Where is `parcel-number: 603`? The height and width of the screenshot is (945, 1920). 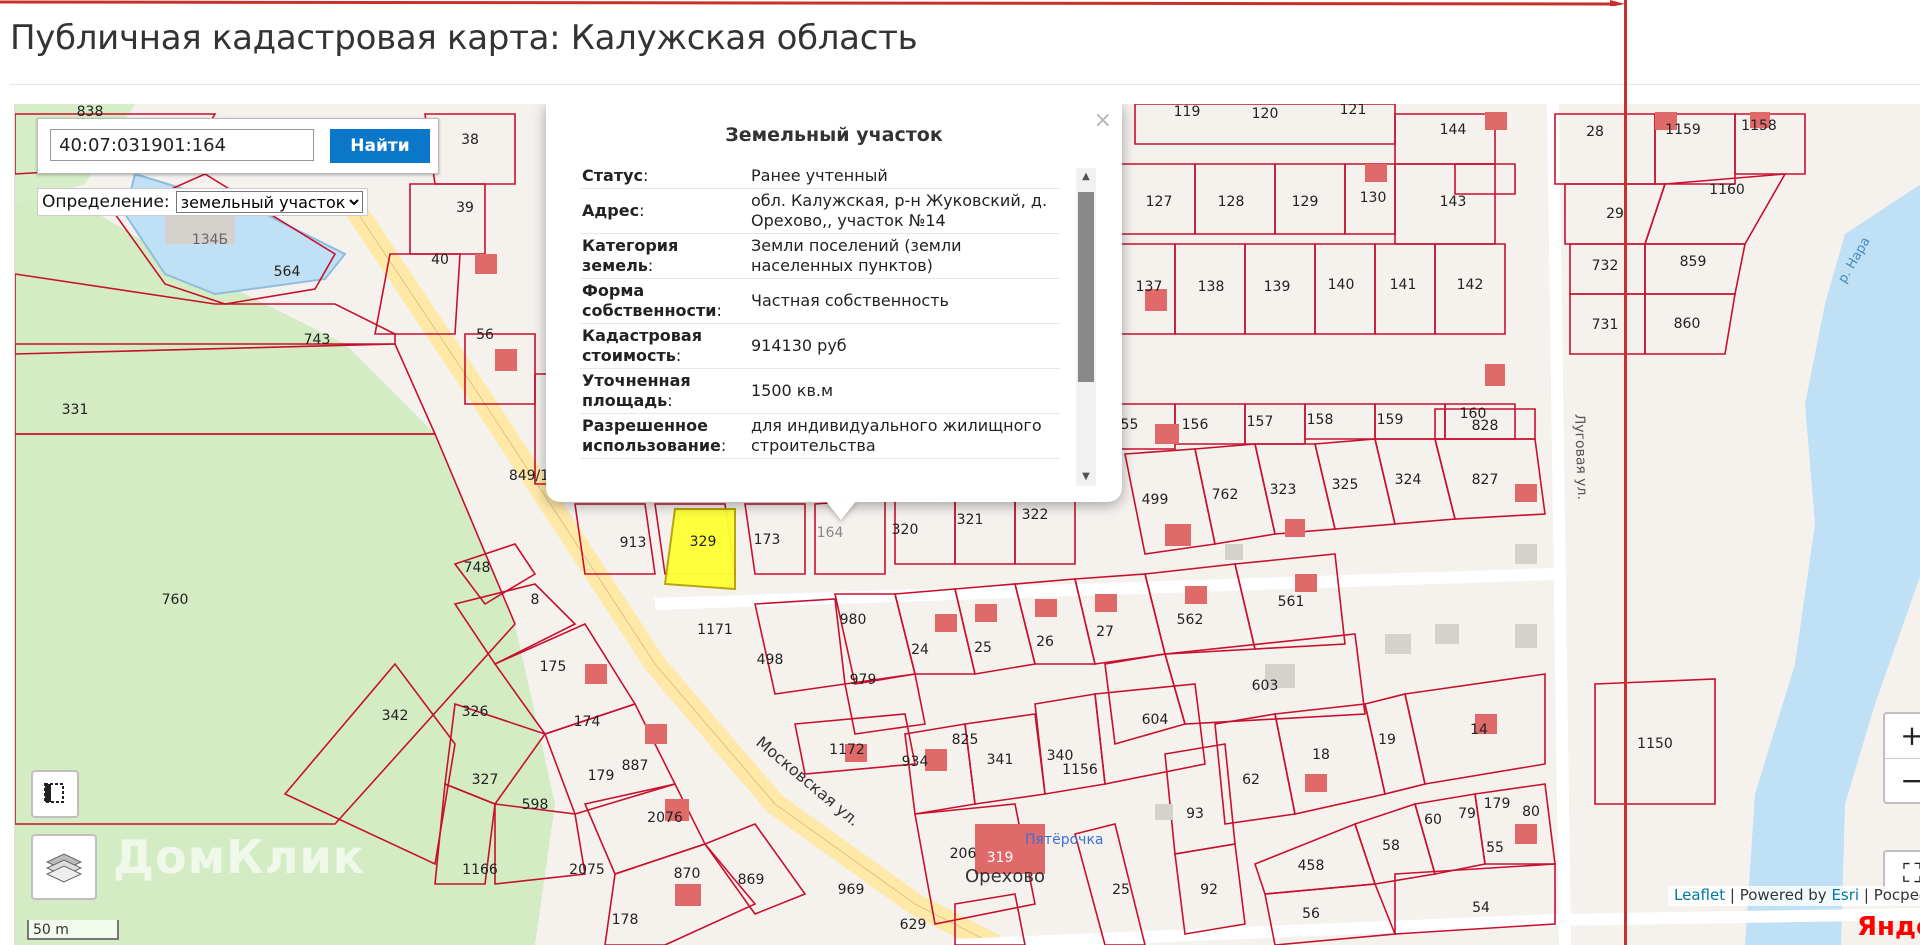
parcel-number: 603 is located at coordinates (1265, 686).